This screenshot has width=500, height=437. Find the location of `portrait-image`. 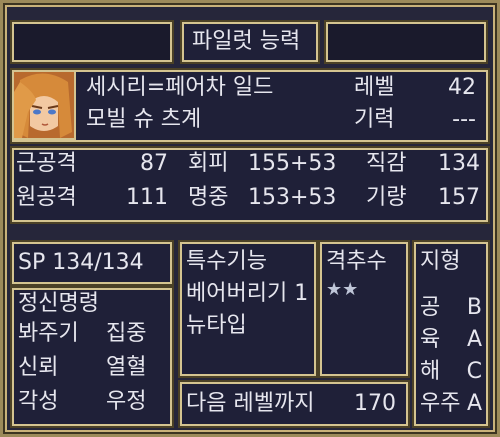

portrait-image is located at coordinates (44, 105).